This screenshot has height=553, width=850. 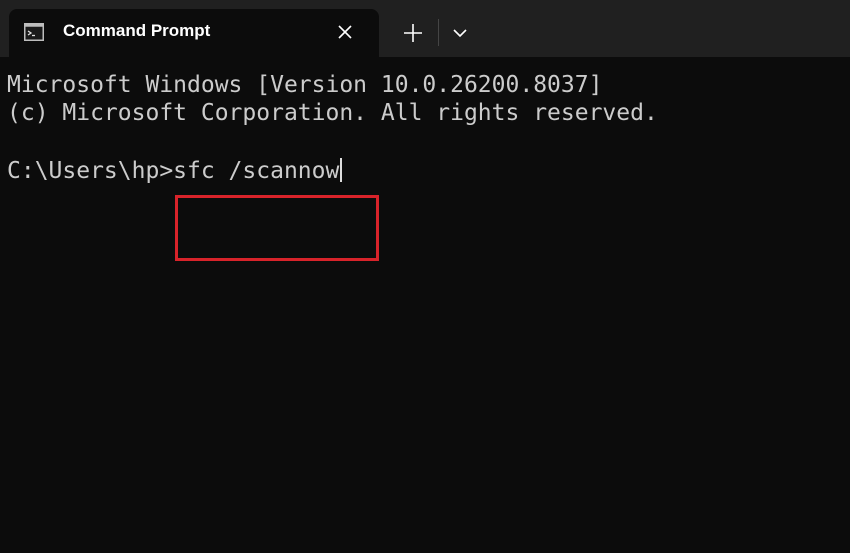 What do you see at coordinates (341, 170) in the screenshot?
I see `text-cursor` at bounding box center [341, 170].